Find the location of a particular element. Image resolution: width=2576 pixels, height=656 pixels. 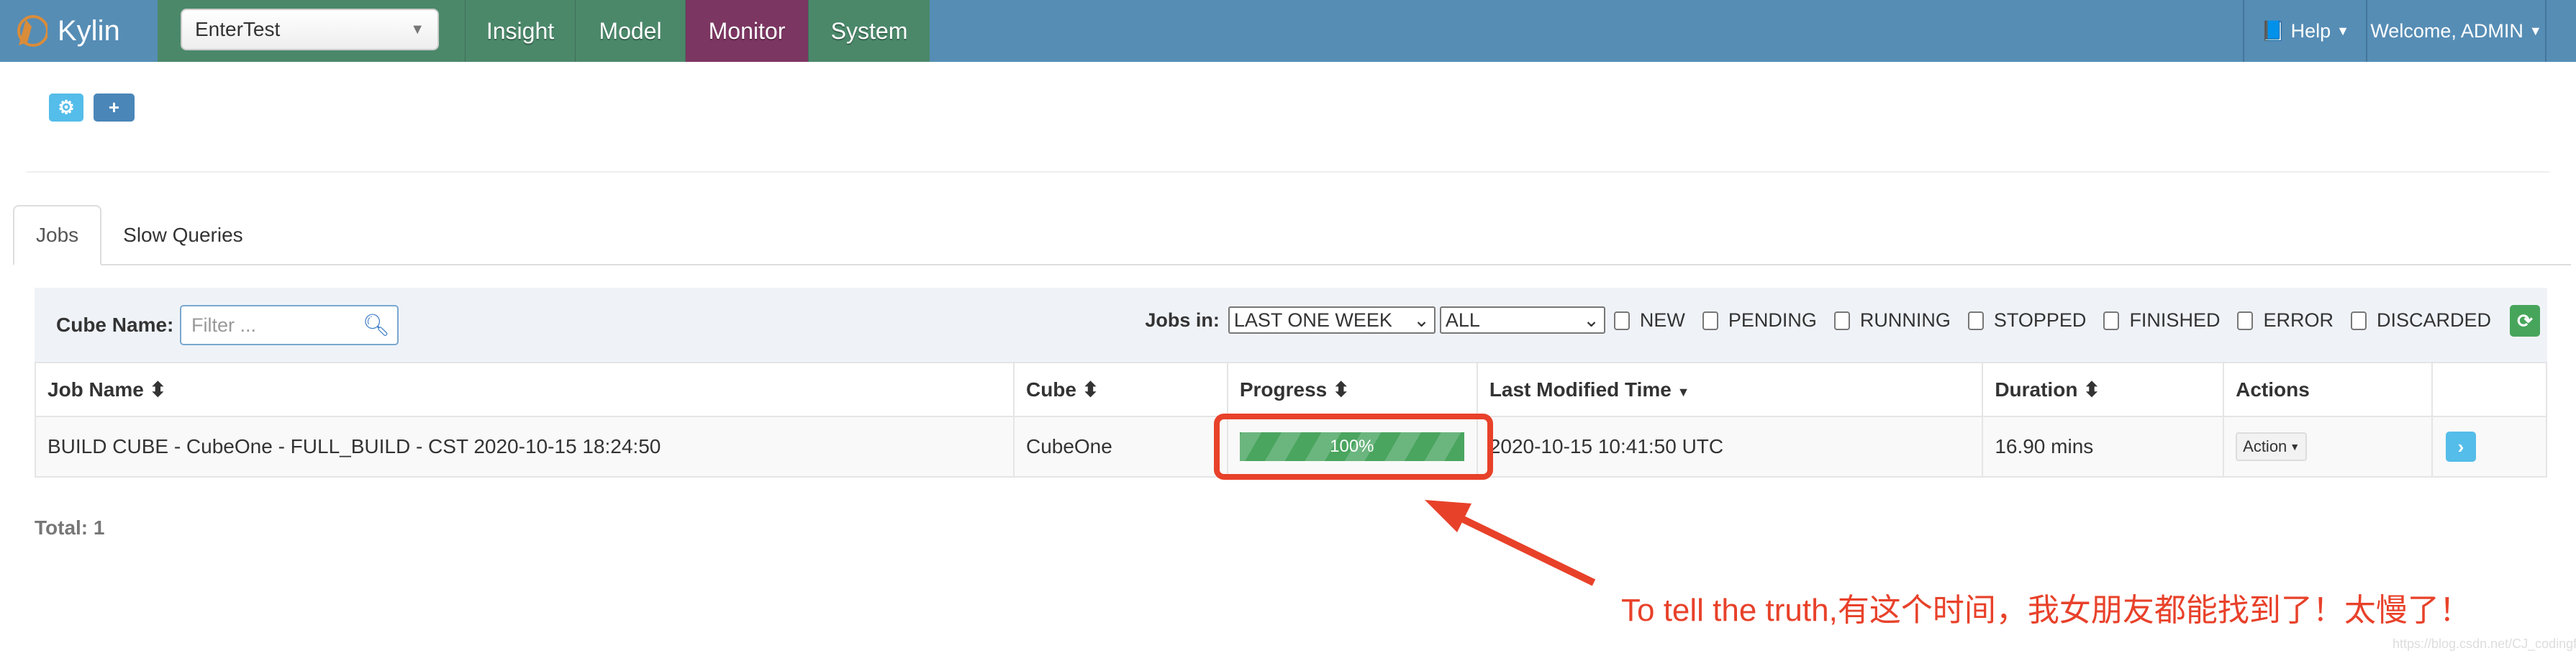

annotation-arrow is located at coordinates (1510, 543).